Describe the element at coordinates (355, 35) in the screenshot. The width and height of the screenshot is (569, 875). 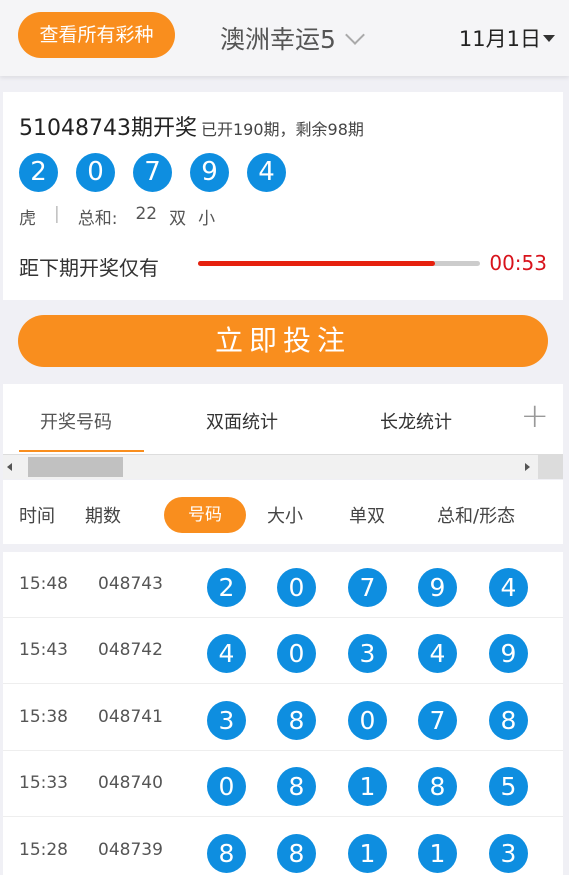
I see `chevron-down-icon` at that location.